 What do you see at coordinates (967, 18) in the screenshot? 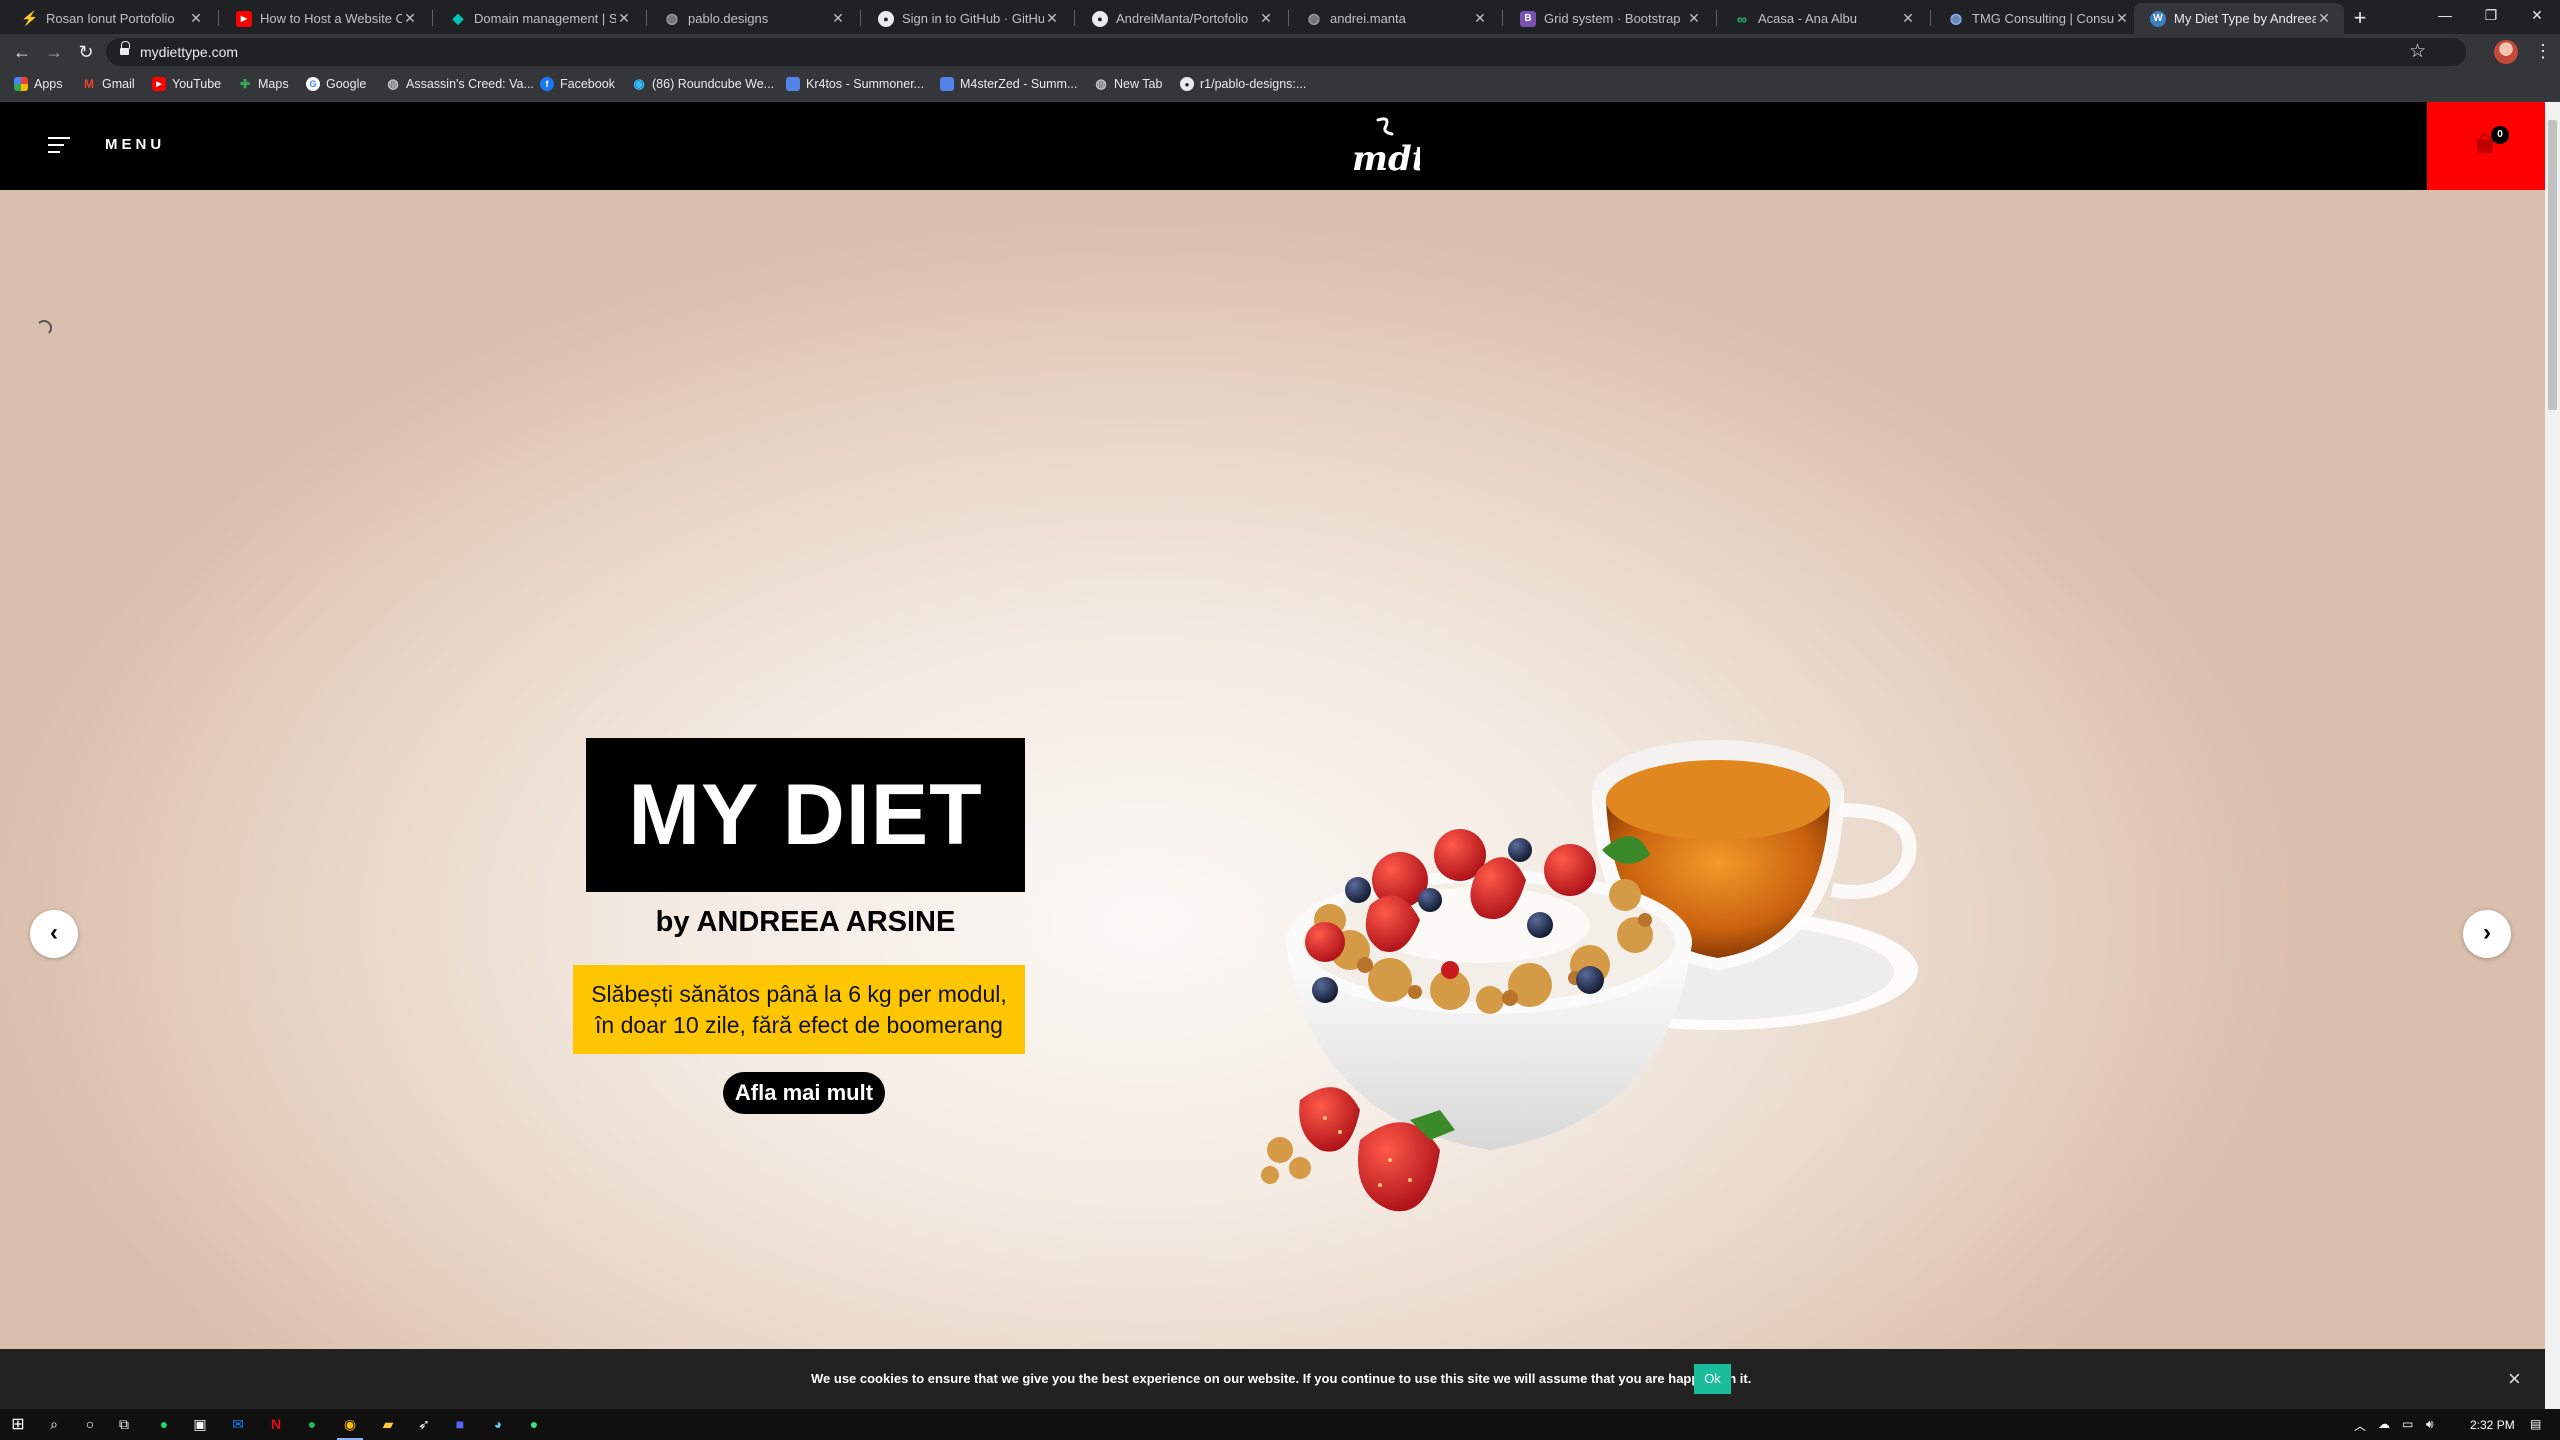
I see `browser-tab: ● Sign in to GitHub · GitHub ✕` at bounding box center [967, 18].